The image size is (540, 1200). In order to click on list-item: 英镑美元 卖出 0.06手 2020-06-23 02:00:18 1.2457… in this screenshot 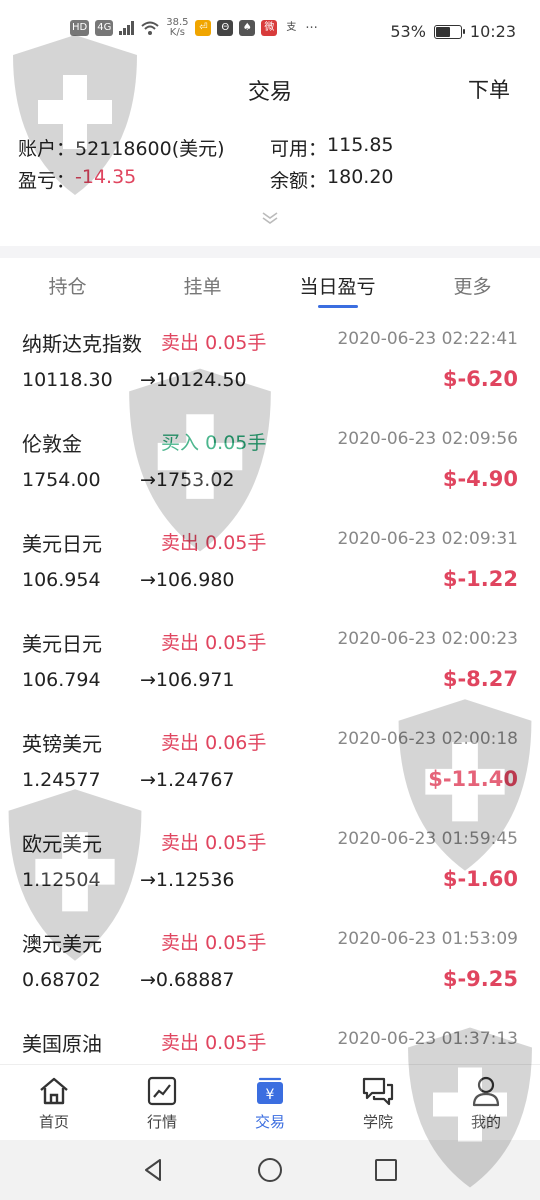, I will do `click(270, 766)`.